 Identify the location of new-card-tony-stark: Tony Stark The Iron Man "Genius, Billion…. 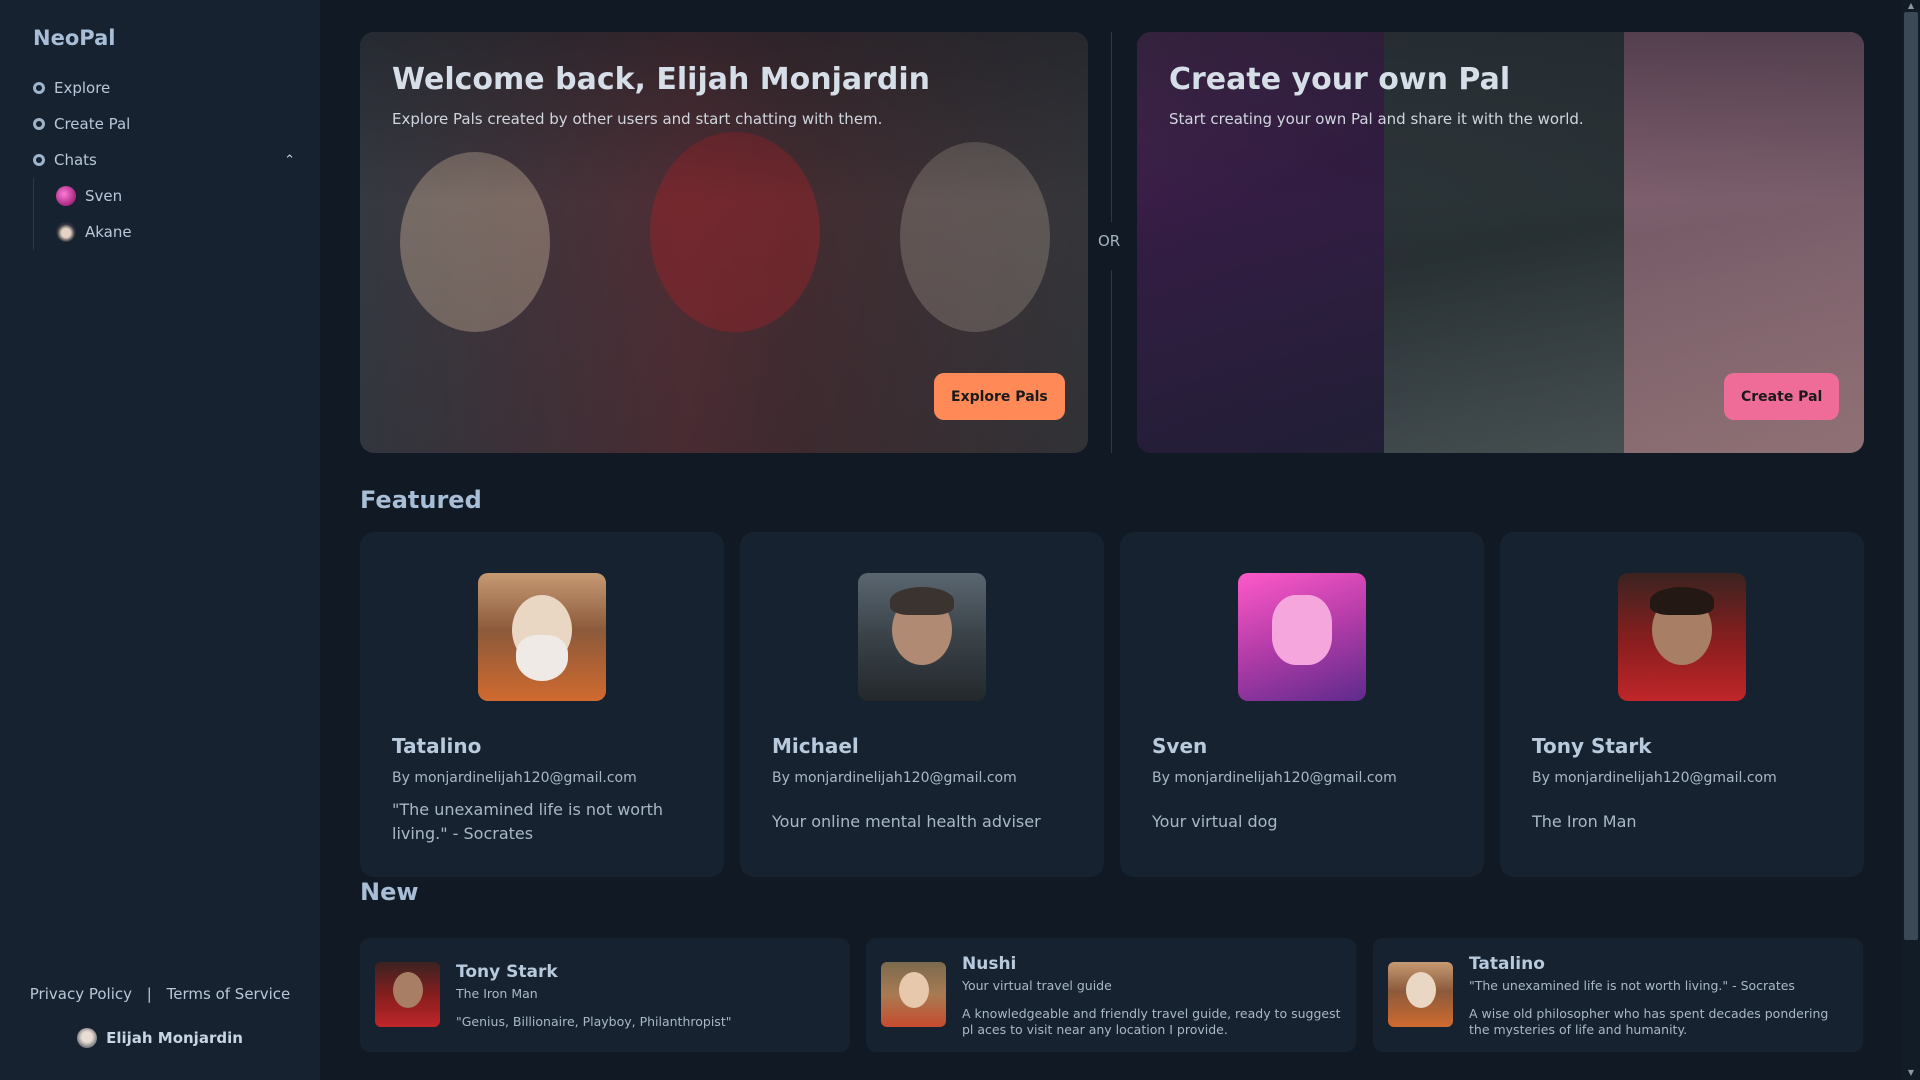
(605, 995).